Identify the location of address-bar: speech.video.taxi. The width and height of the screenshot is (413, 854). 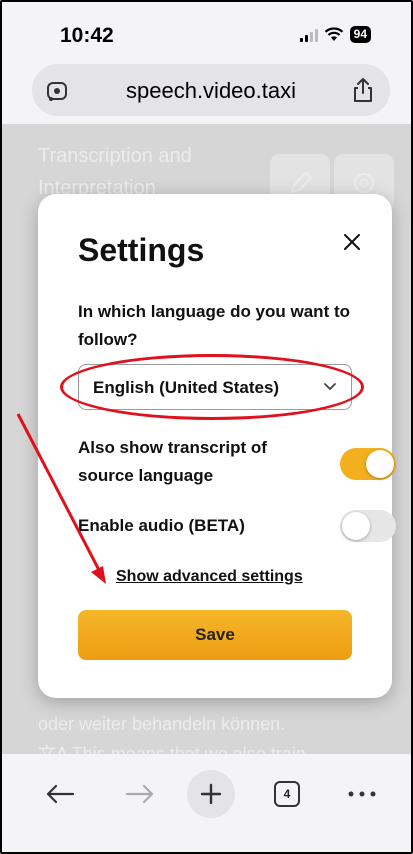
(211, 90).